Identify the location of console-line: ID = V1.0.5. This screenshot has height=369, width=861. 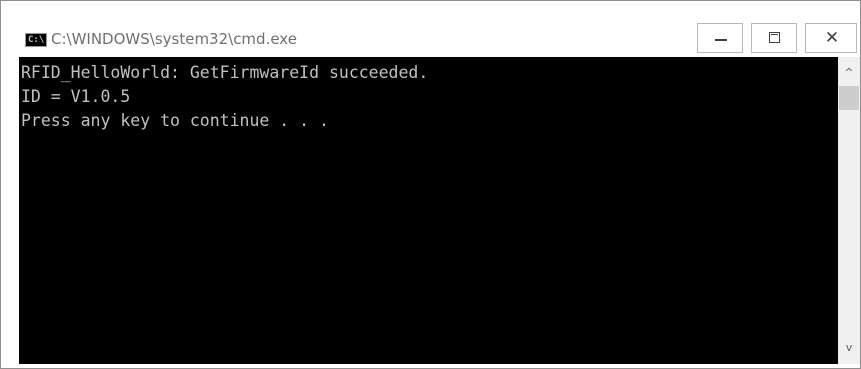
(76, 96).